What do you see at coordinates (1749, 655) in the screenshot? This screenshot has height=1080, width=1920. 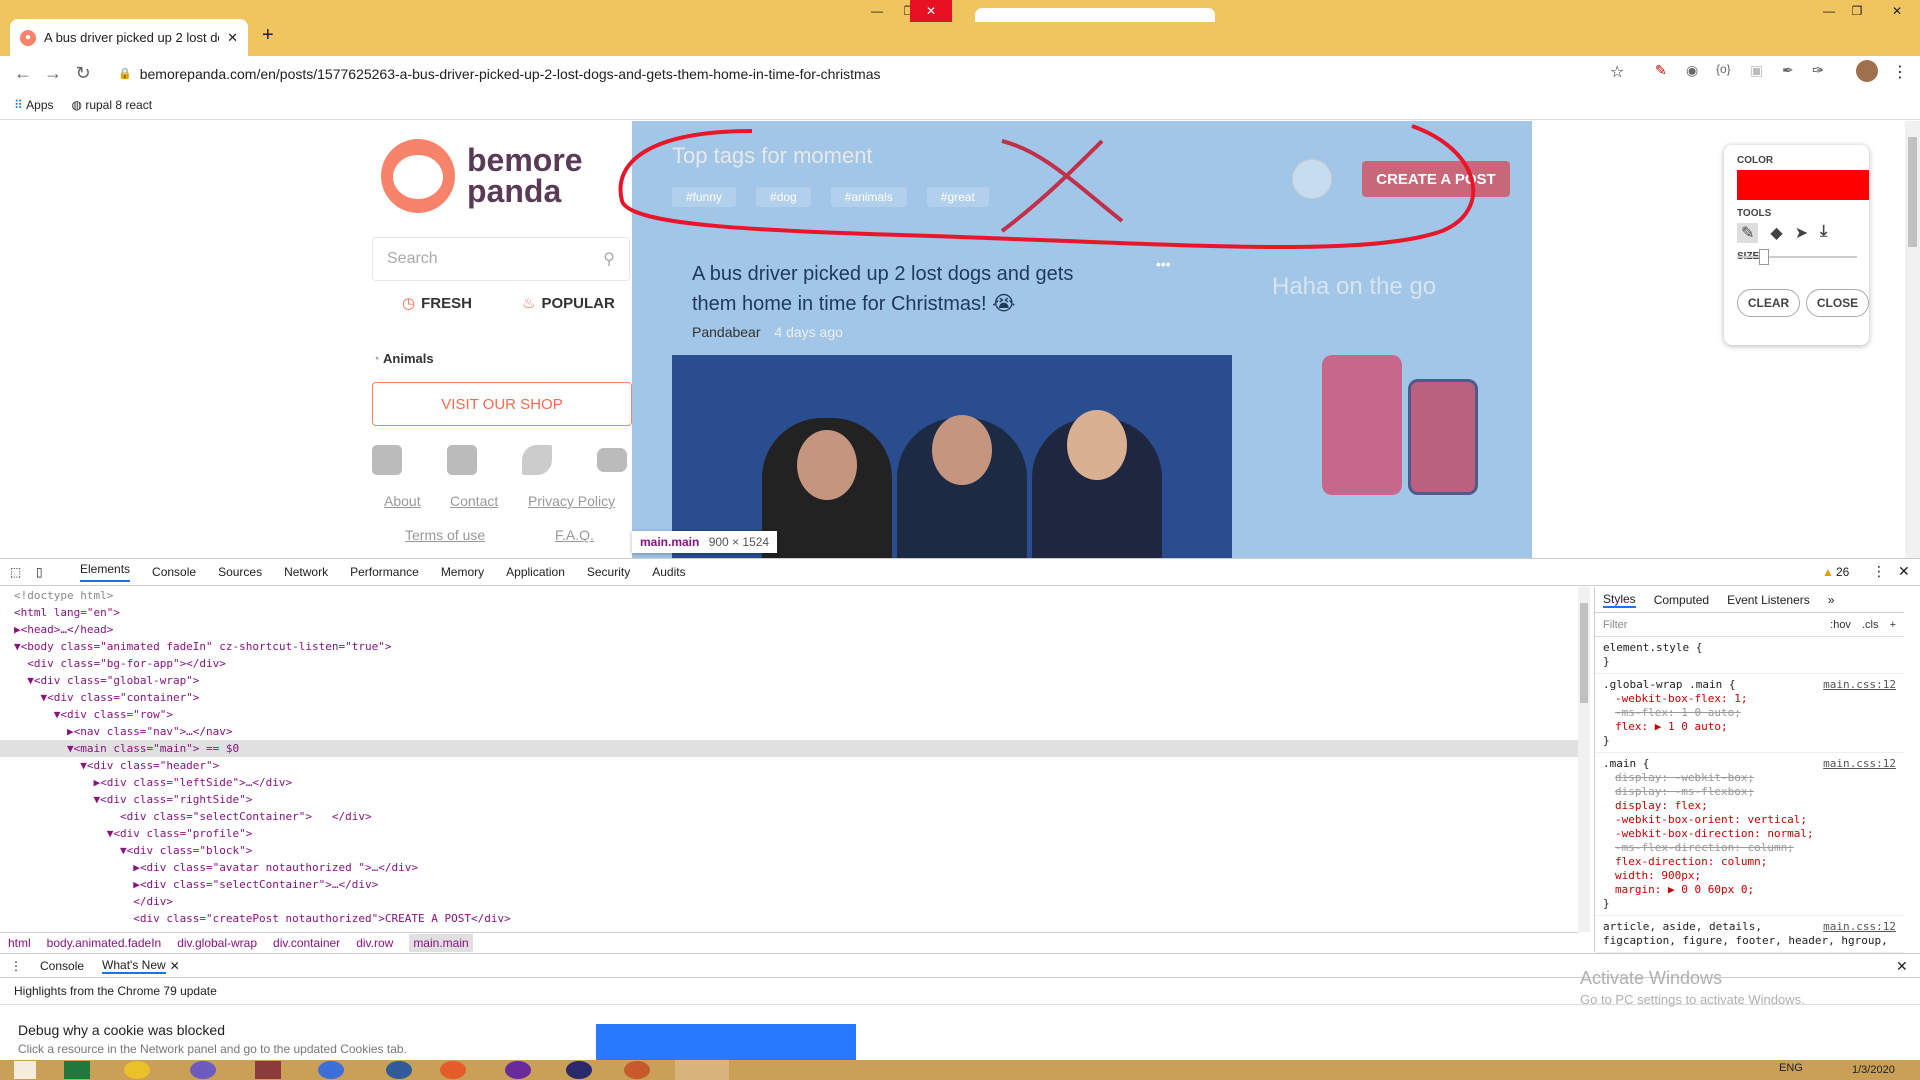 I see `style-rule: element.style { }` at bounding box center [1749, 655].